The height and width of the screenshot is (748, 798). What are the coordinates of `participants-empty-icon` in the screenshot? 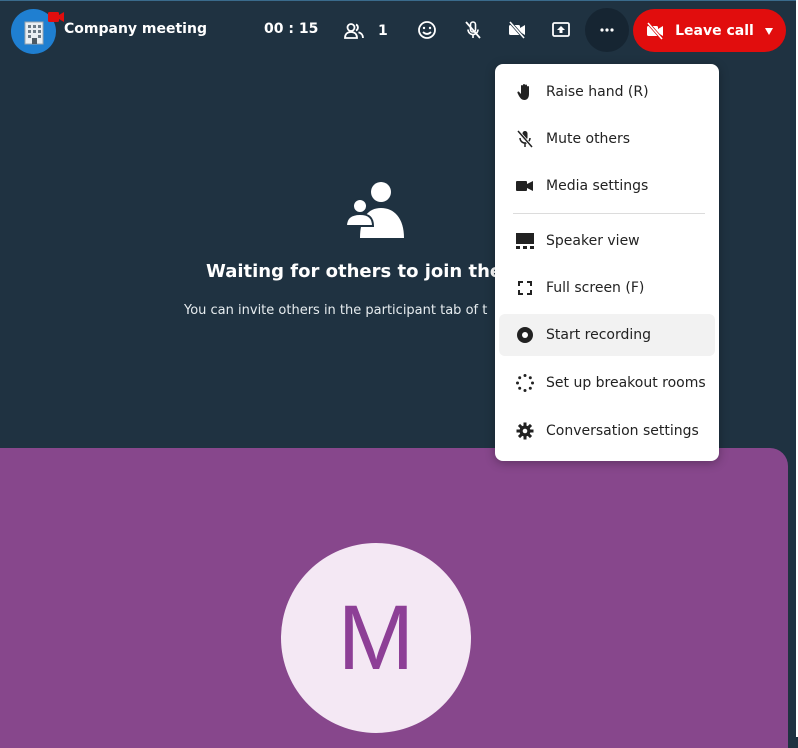 It's located at (375, 210).